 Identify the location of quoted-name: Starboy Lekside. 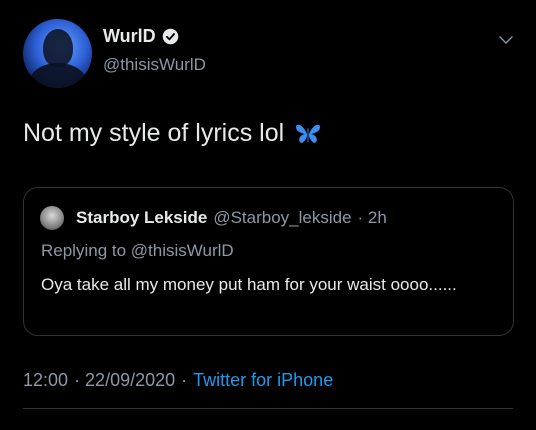
(141, 218).